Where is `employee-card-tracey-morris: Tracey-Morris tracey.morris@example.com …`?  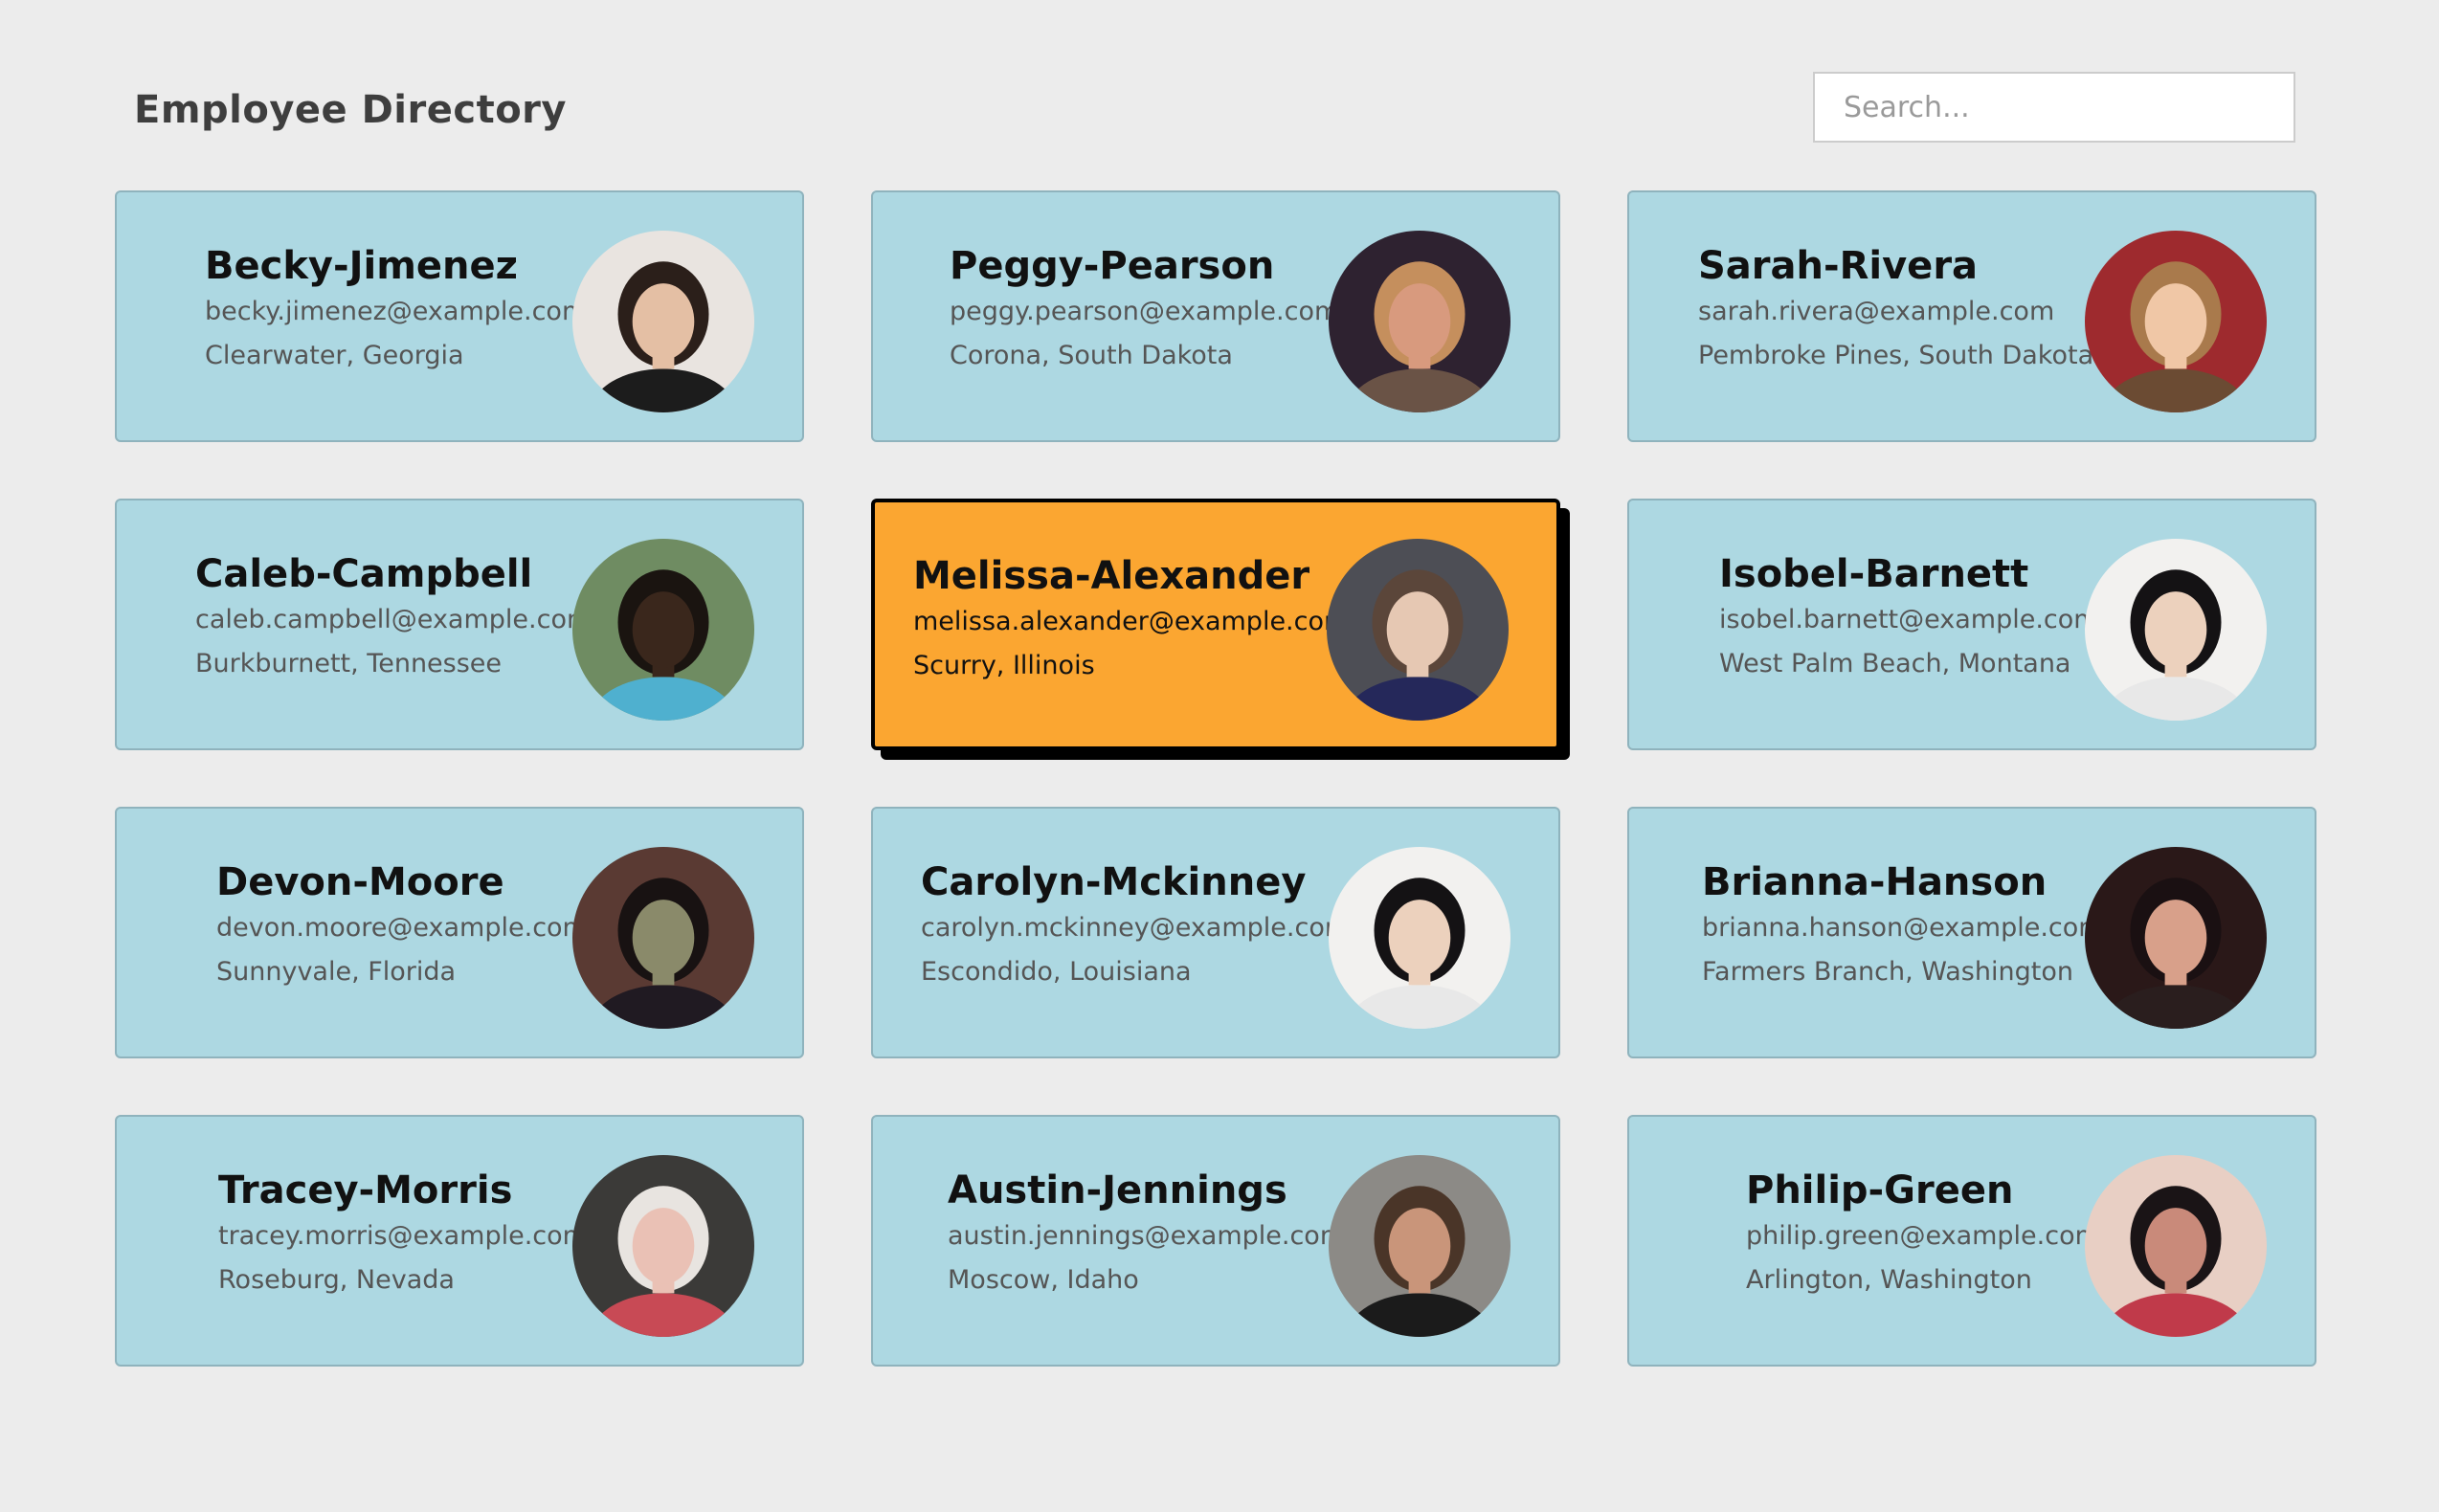
employee-card-tracey-morris: Tracey-Morris tracey.morris@example.com … is located at coordinates (459, 1241).